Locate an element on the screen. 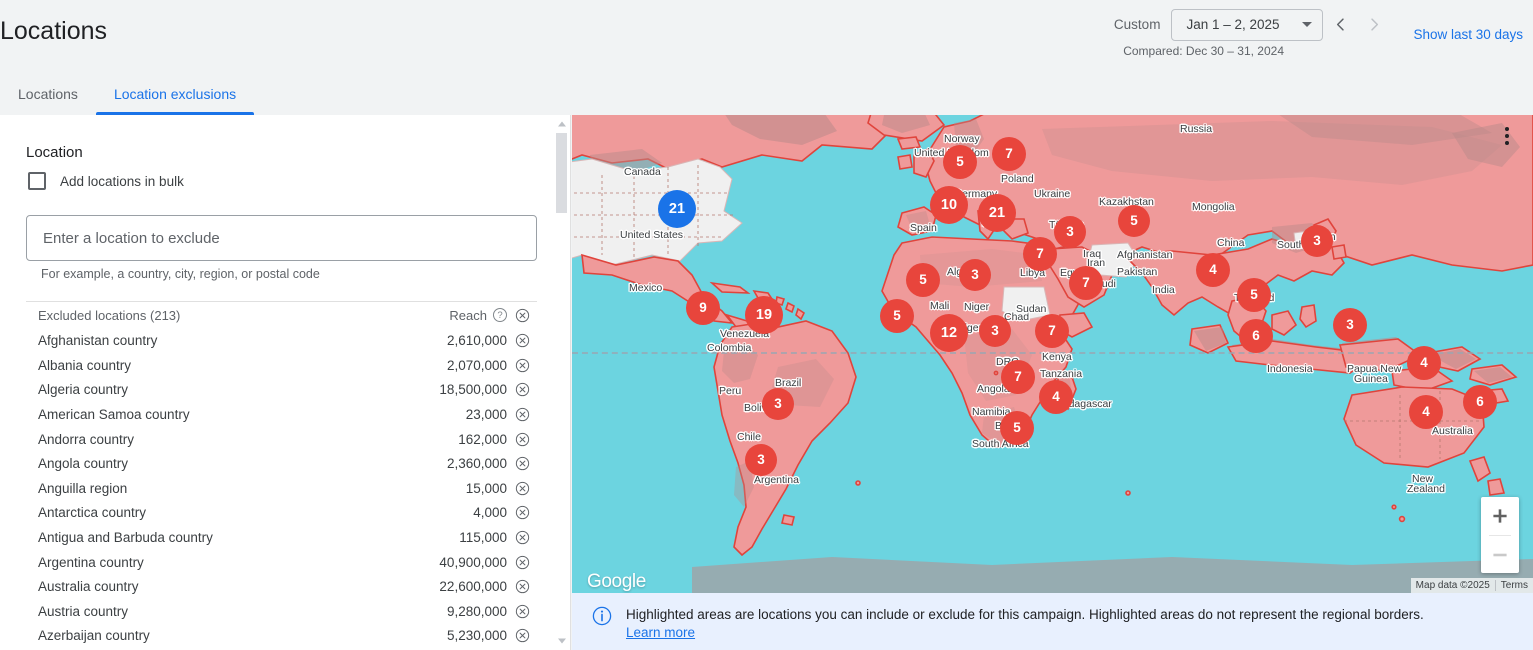 The image size is (1533, 650). table-row: Algeria country 18,500,000 is located at coordinates (281, 390).